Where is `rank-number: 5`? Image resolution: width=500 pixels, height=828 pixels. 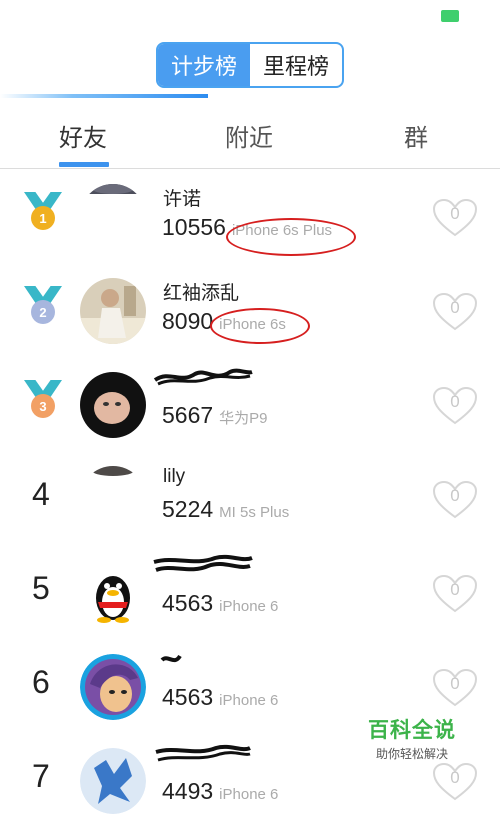
rank-number: 5 is located at coordinates (41, 588).